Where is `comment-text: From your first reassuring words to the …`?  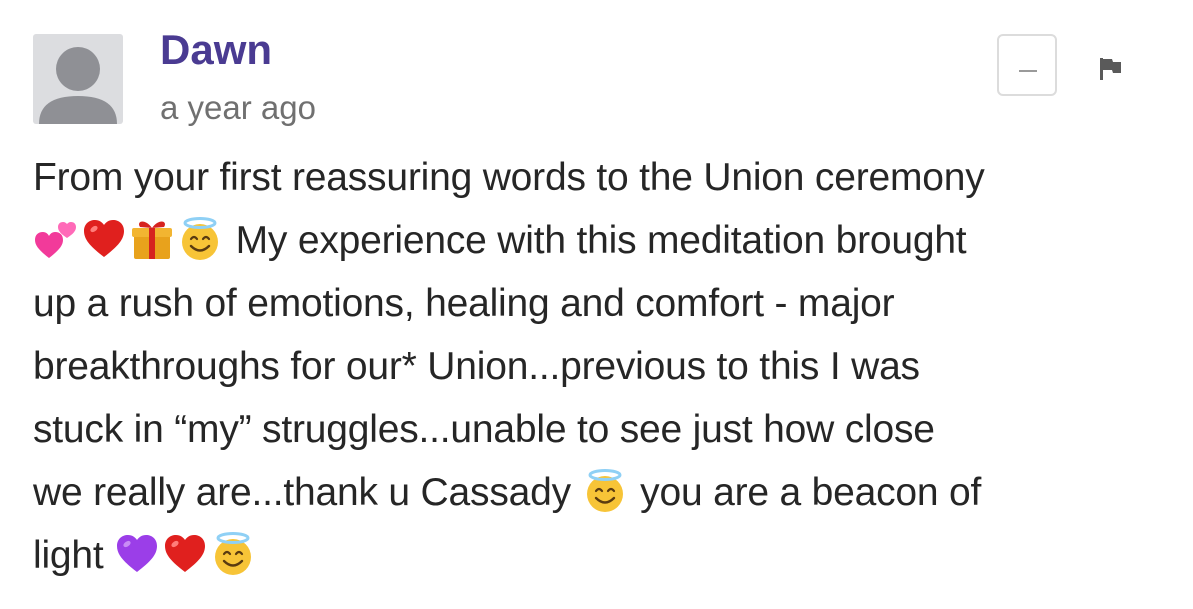 comment-text: From your first reassuring words to the … is located at coordinates (509, 177).